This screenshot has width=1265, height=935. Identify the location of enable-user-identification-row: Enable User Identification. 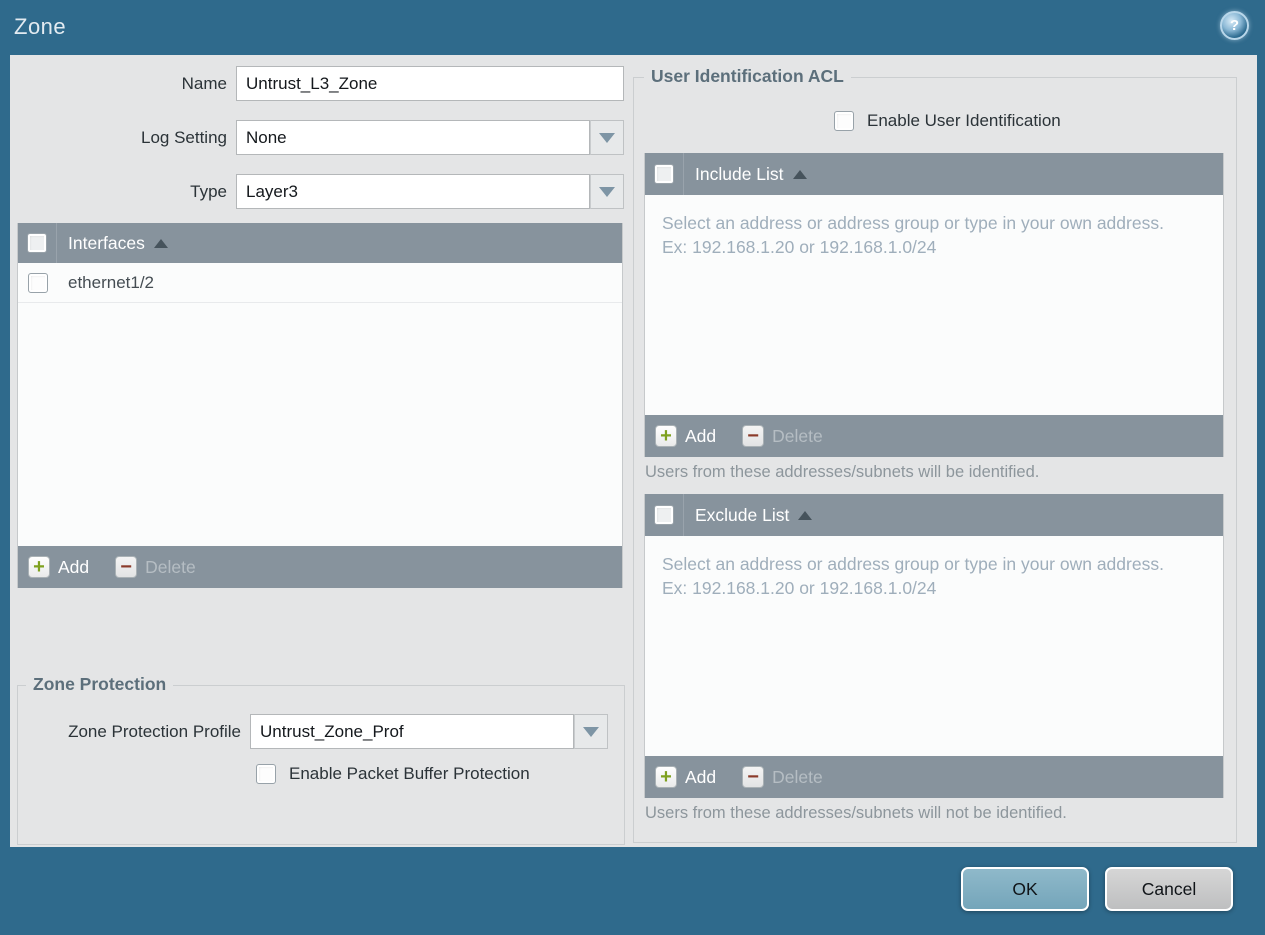
(1029, 121).